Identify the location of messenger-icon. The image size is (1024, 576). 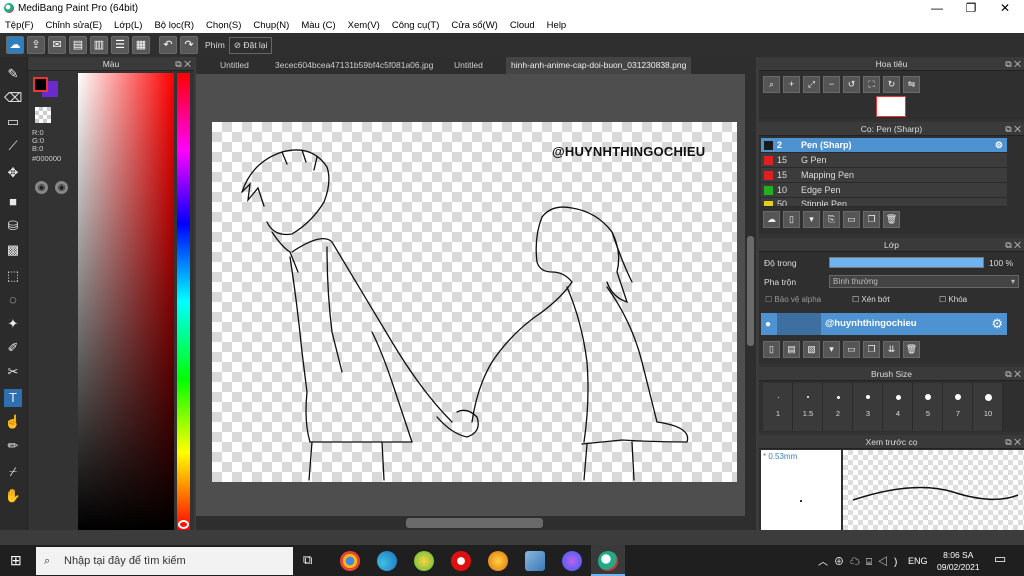
(572, 561).